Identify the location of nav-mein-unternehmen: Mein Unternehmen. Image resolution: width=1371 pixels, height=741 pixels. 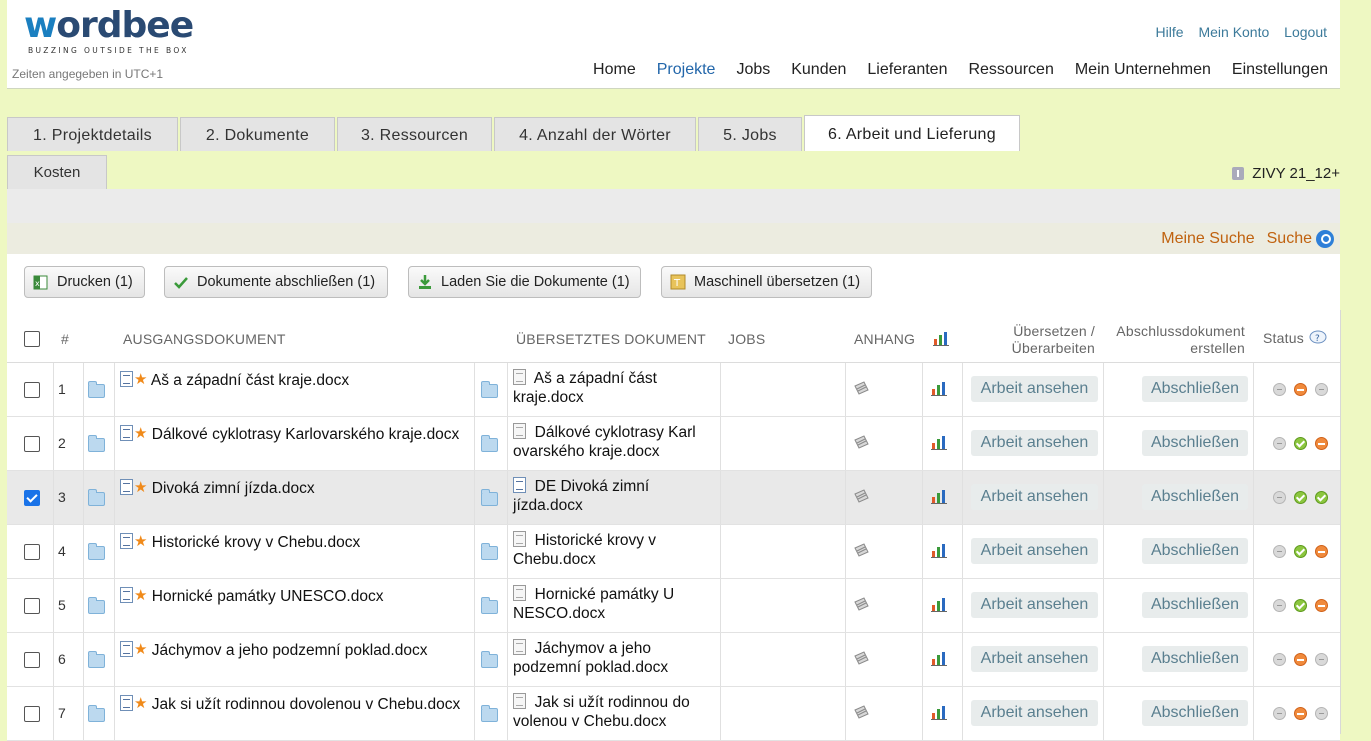
(1143, 70).